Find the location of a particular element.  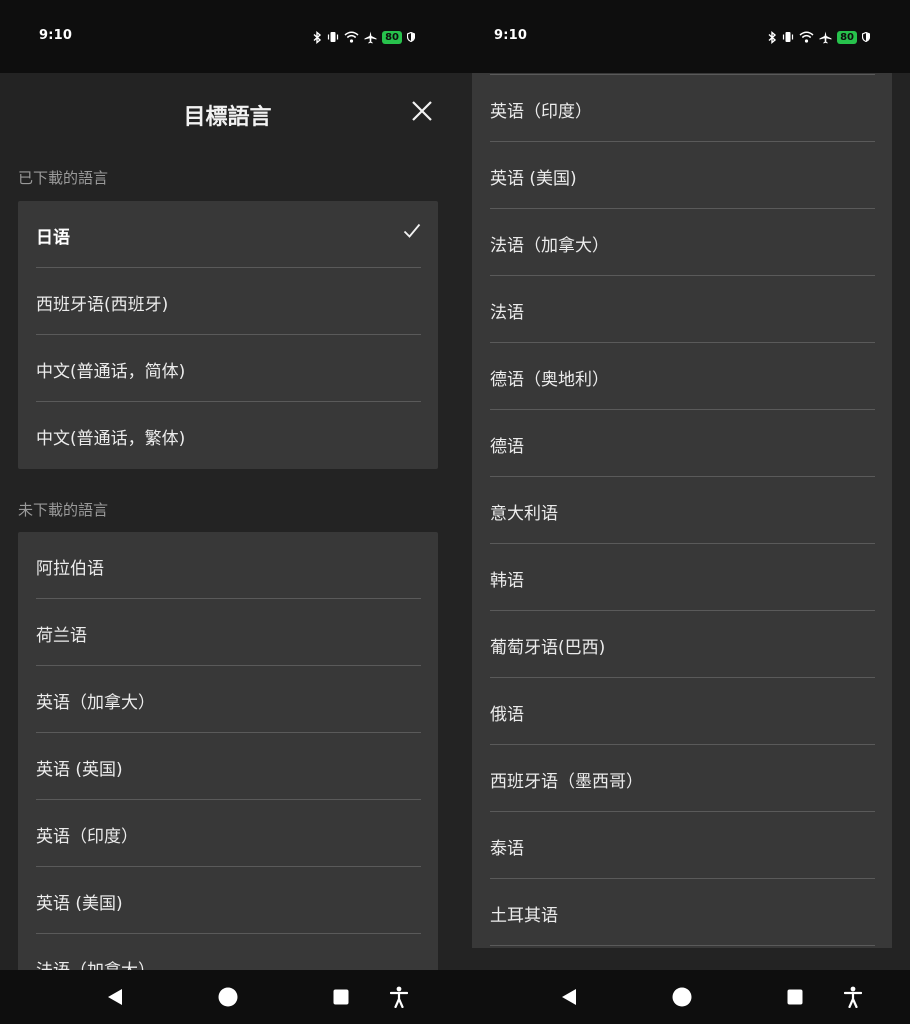

list-item-label: 泰语 is located at coordinates (507, 849).